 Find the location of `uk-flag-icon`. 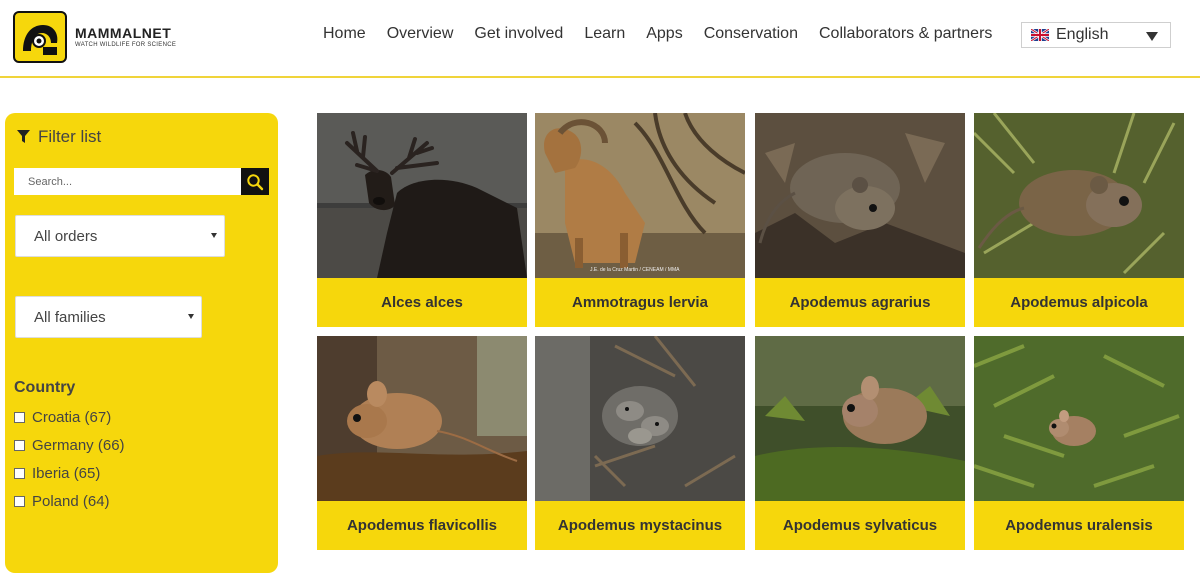

uk-flag-icon is located at coordinates (1040, 35).